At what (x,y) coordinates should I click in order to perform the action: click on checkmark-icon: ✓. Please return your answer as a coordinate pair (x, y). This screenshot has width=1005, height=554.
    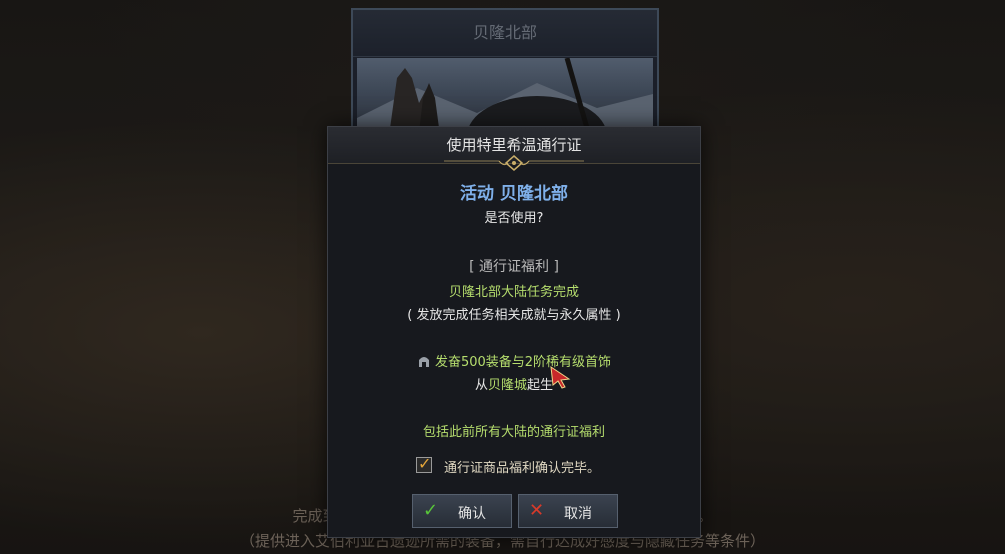
    Looking at the image, I should click on (425, 463).